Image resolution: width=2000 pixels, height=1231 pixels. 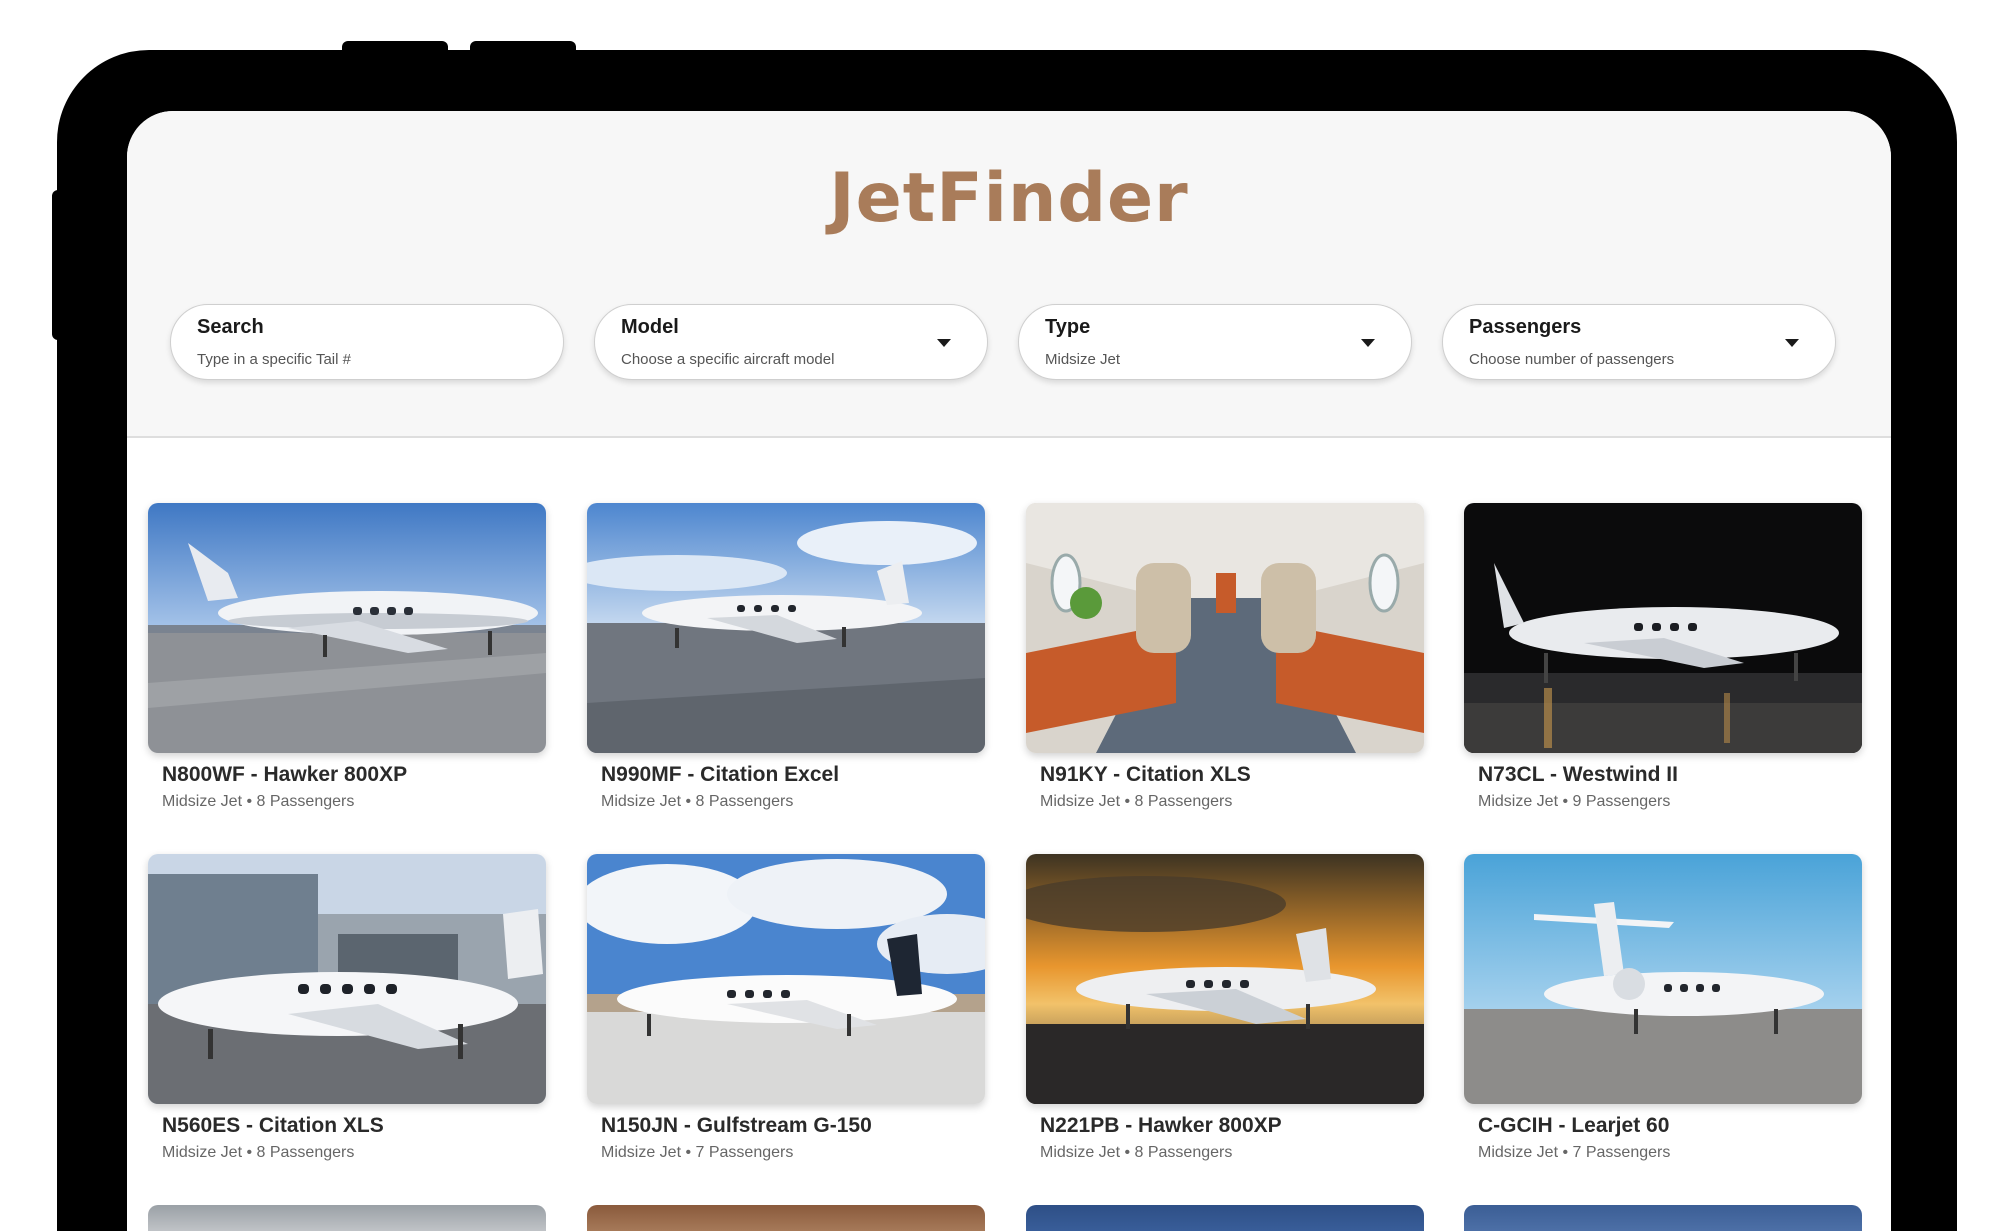 I want to click on cabin-interior-image, so click(x=1225, y=628).